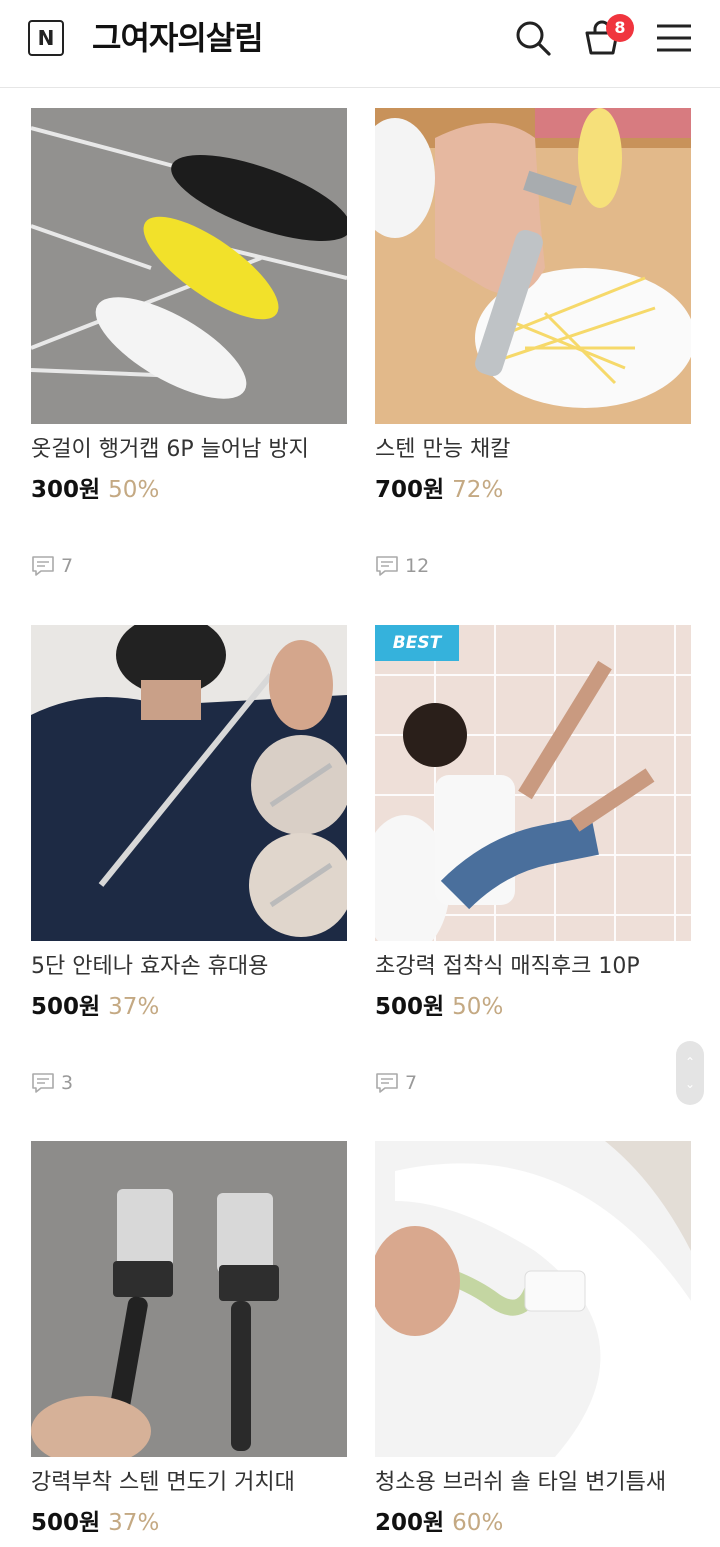 This screenshot has width=720, height=1547. Describe the element at coordinates (417, 566) in the screenshot. I see `review-count-value: 12` at that location.